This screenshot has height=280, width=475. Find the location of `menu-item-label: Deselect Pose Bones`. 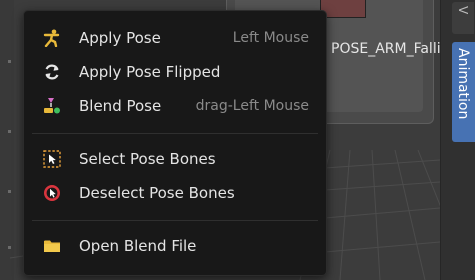

menu-item-label: Deselect Pose Bones is located at coordinates (157, 193).